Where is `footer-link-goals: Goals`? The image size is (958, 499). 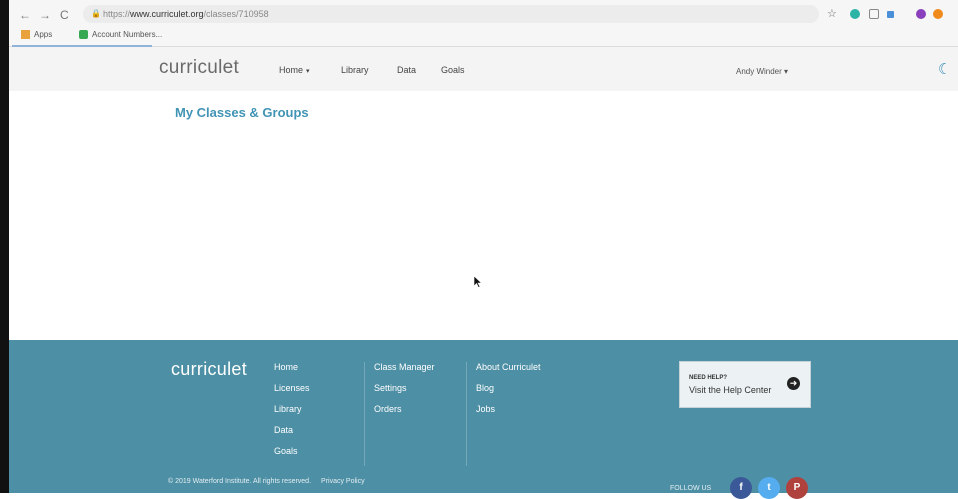 footer-link-goals: Goals is located at coordinates (292, 456).